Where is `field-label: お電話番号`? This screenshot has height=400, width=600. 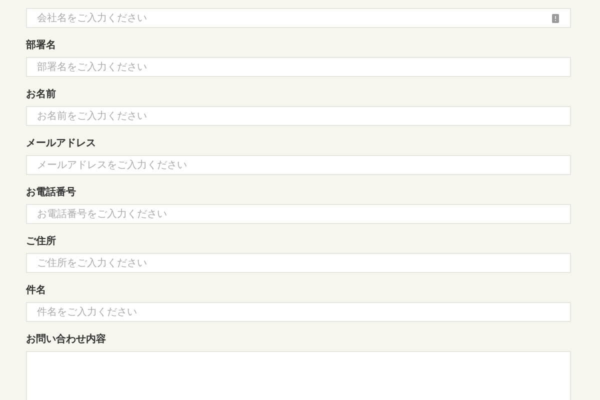 field-label: お電話番号 is located at coordinates (51, 193).